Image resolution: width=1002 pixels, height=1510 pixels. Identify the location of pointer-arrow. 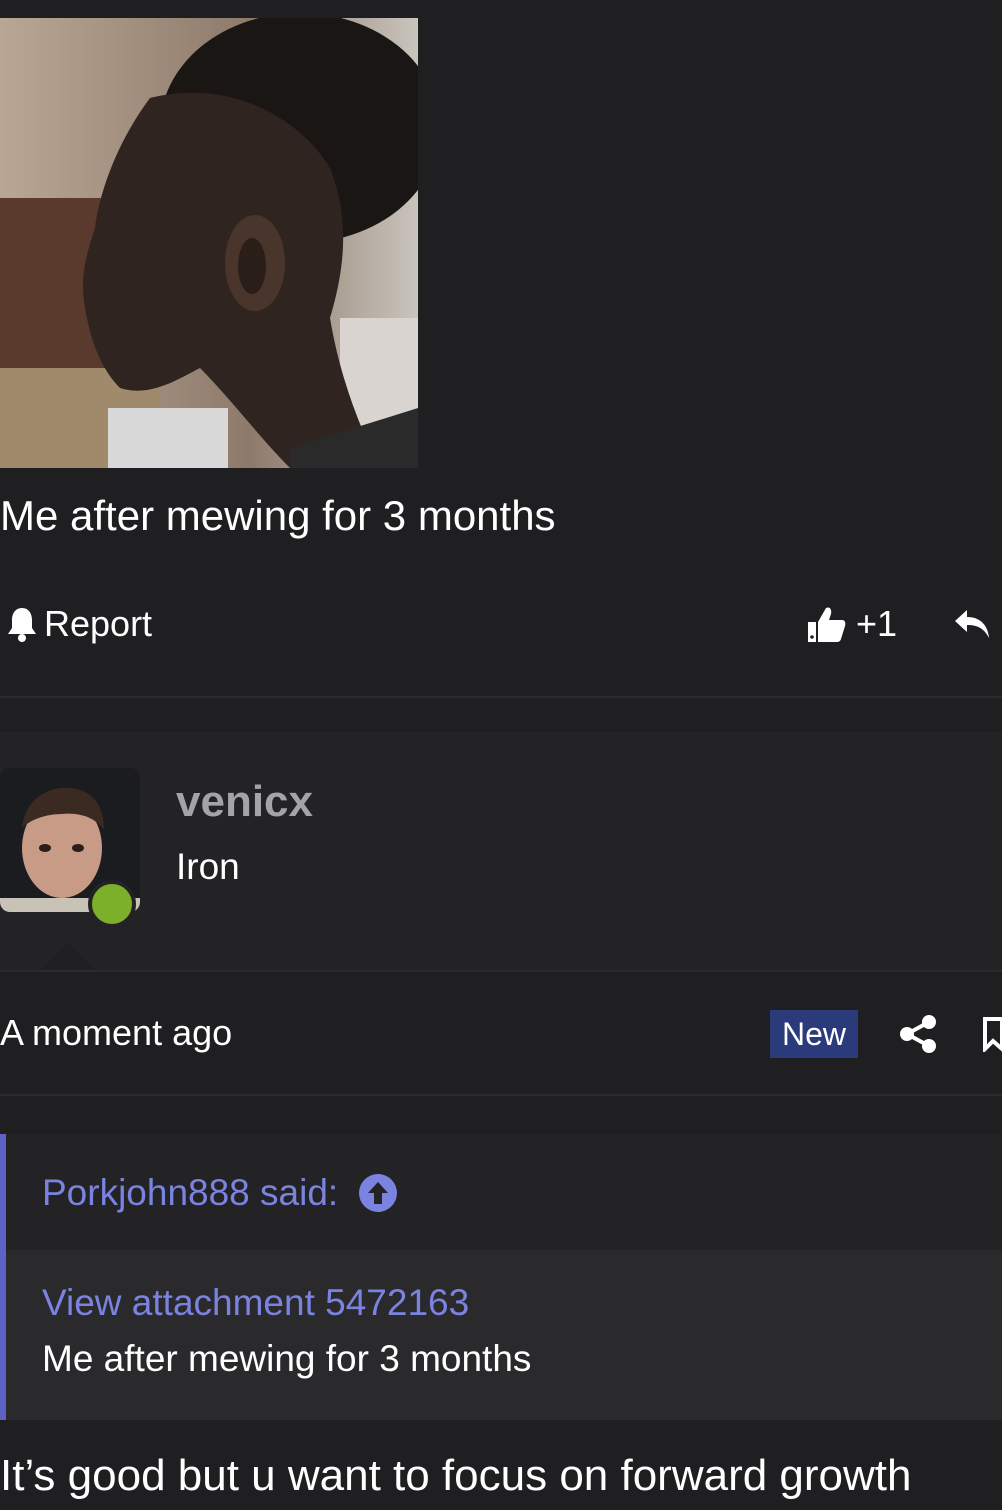
(68, 957).